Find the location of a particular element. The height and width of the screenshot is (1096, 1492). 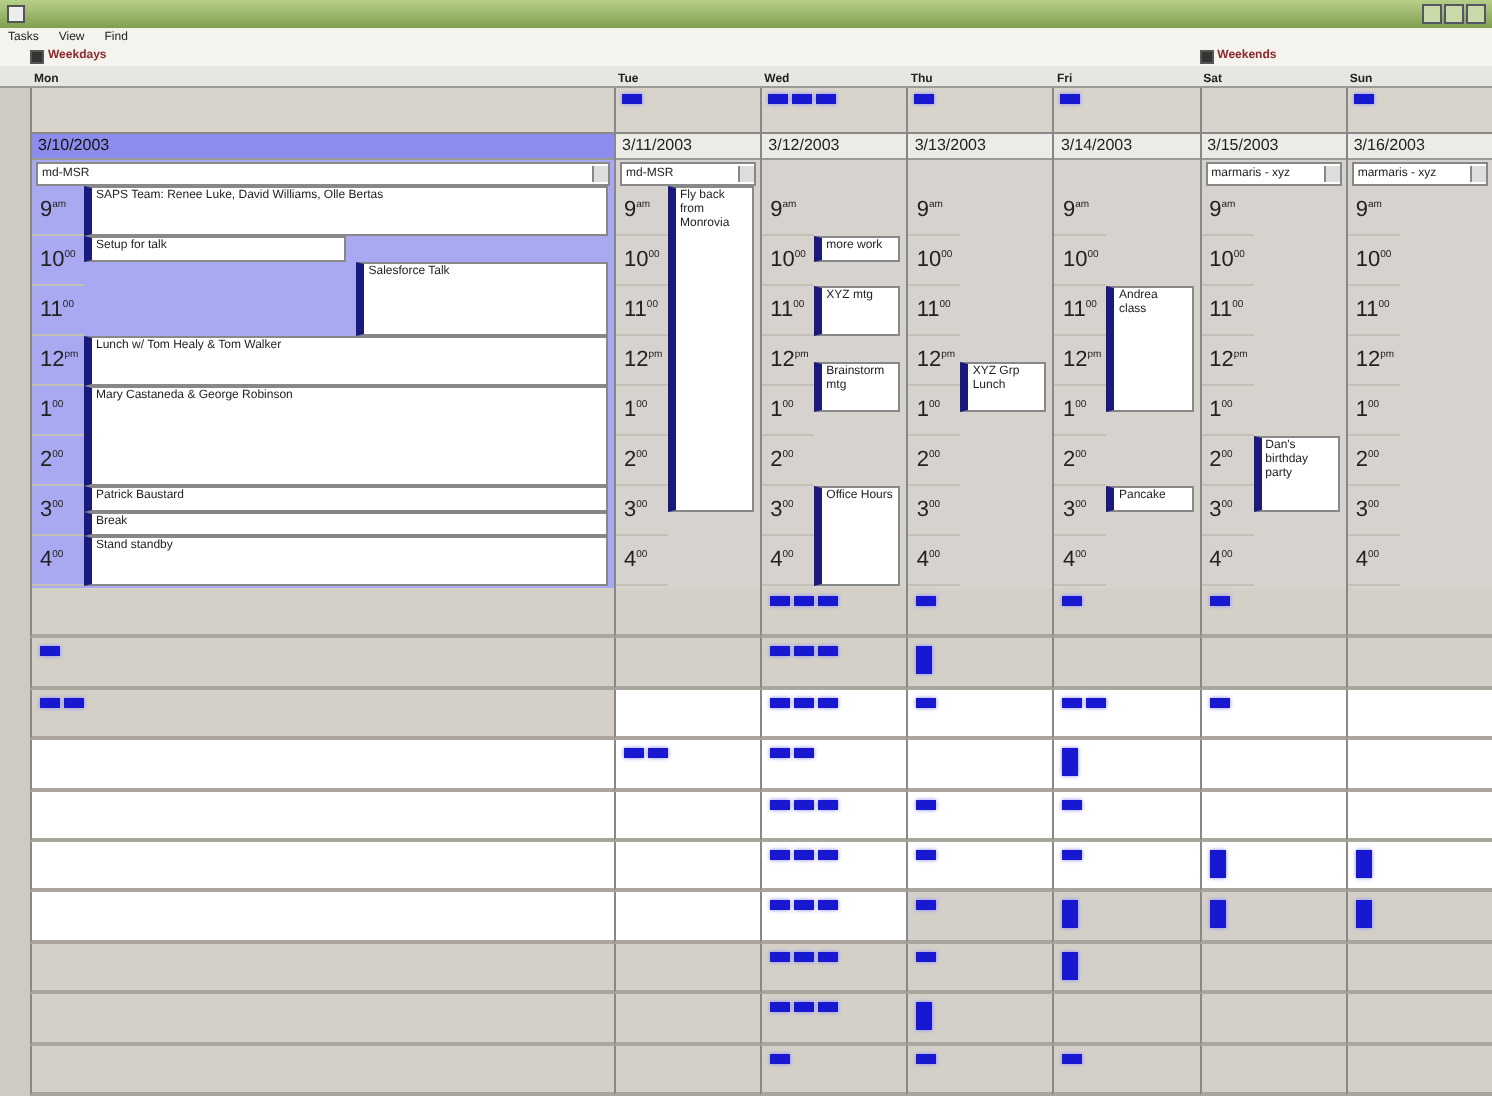

hour-label: 11$^{00}$ is located at coordinates (787, 310).